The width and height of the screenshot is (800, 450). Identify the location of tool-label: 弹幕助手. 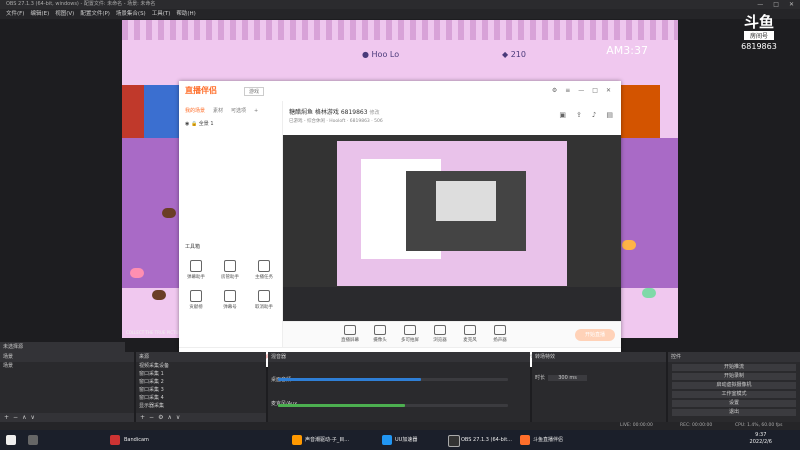
(196, 277).